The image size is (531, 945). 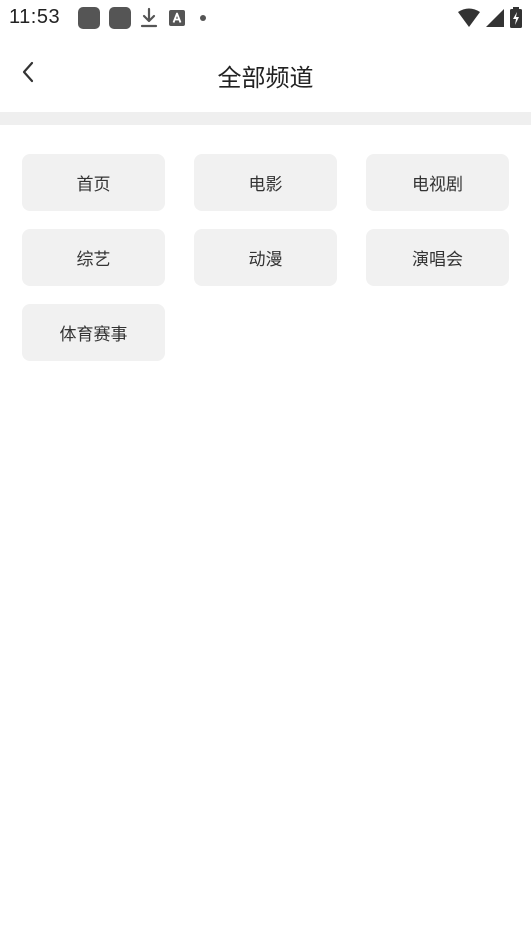 What do you see at coordinates (265, 18) in the screenshot?
I see `status-bar: 11:53` at bounding box center [265, 18].